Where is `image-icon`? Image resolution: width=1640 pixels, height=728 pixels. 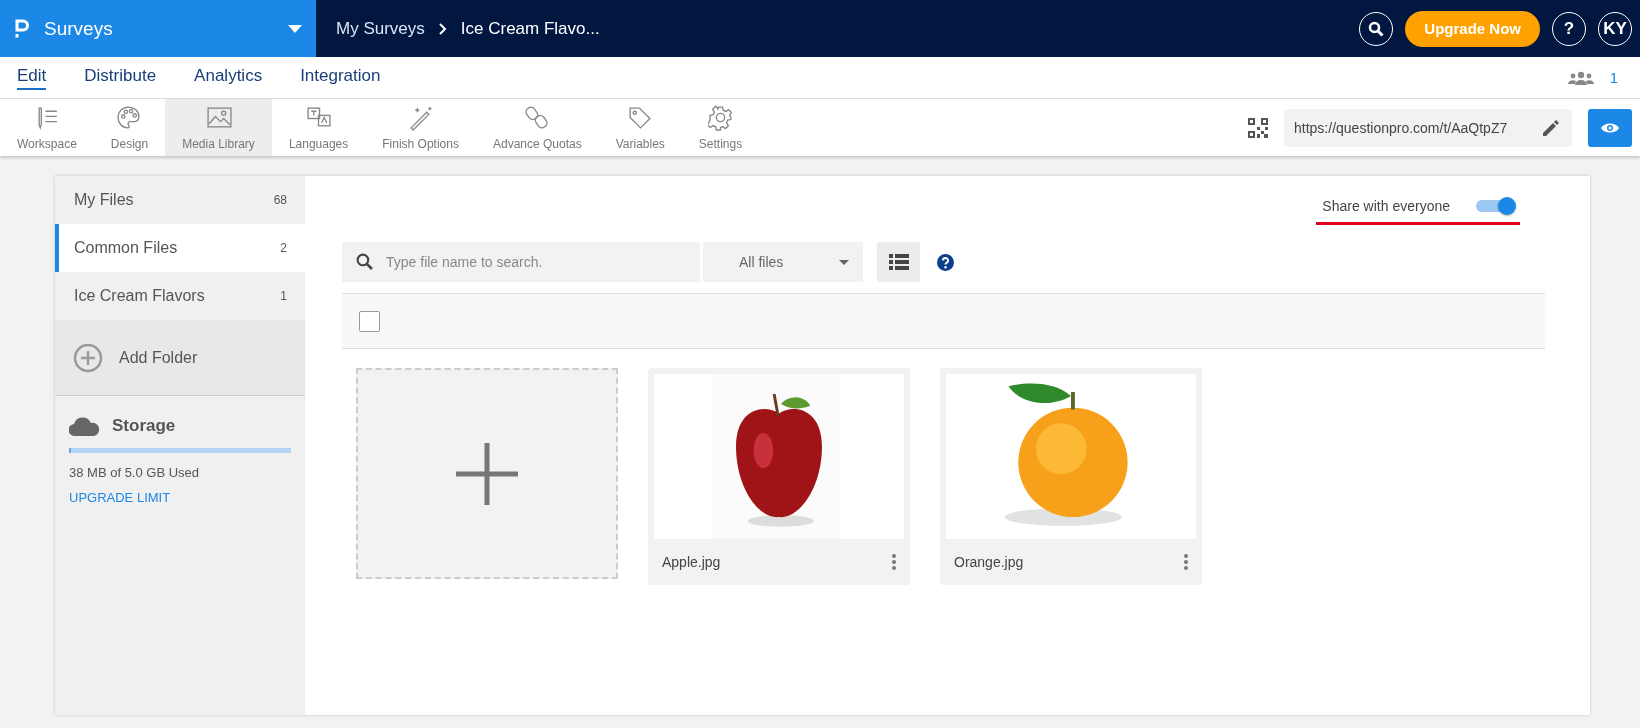
image-icon is located at coordinates (218, 117).